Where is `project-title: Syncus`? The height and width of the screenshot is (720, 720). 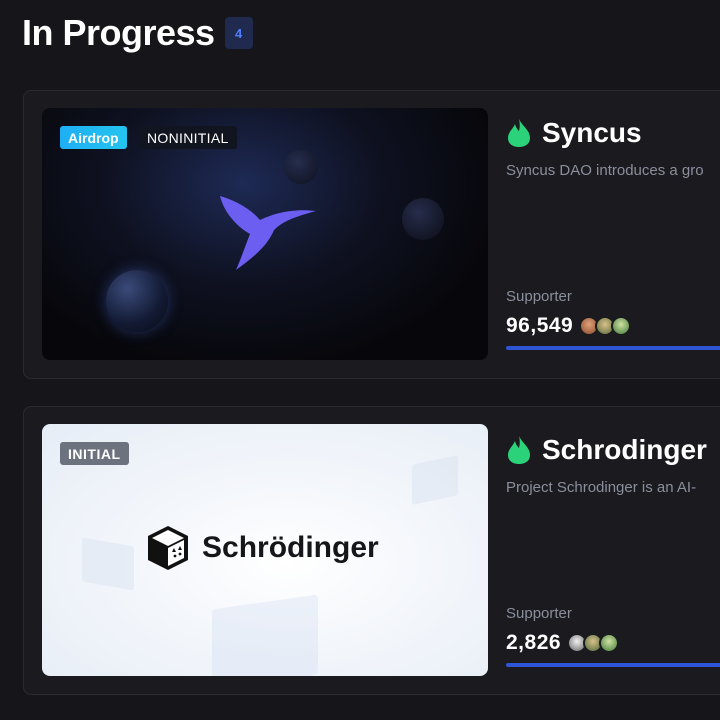
project-title: Syncus is located at coordinates (574, 133).